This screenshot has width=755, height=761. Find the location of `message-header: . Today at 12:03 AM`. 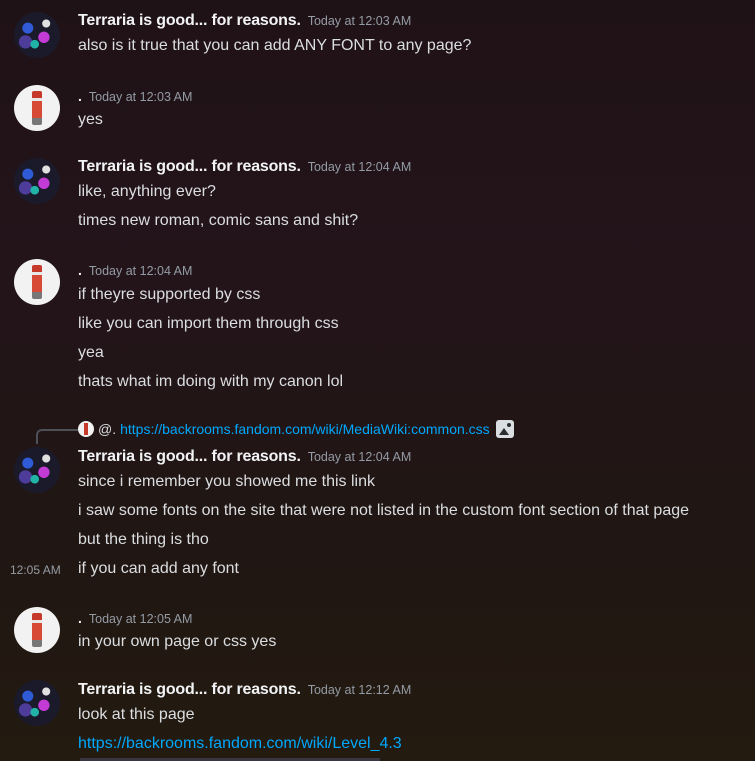

message-header: . Today at 12:03 AM is located at coordinates (135, 97).